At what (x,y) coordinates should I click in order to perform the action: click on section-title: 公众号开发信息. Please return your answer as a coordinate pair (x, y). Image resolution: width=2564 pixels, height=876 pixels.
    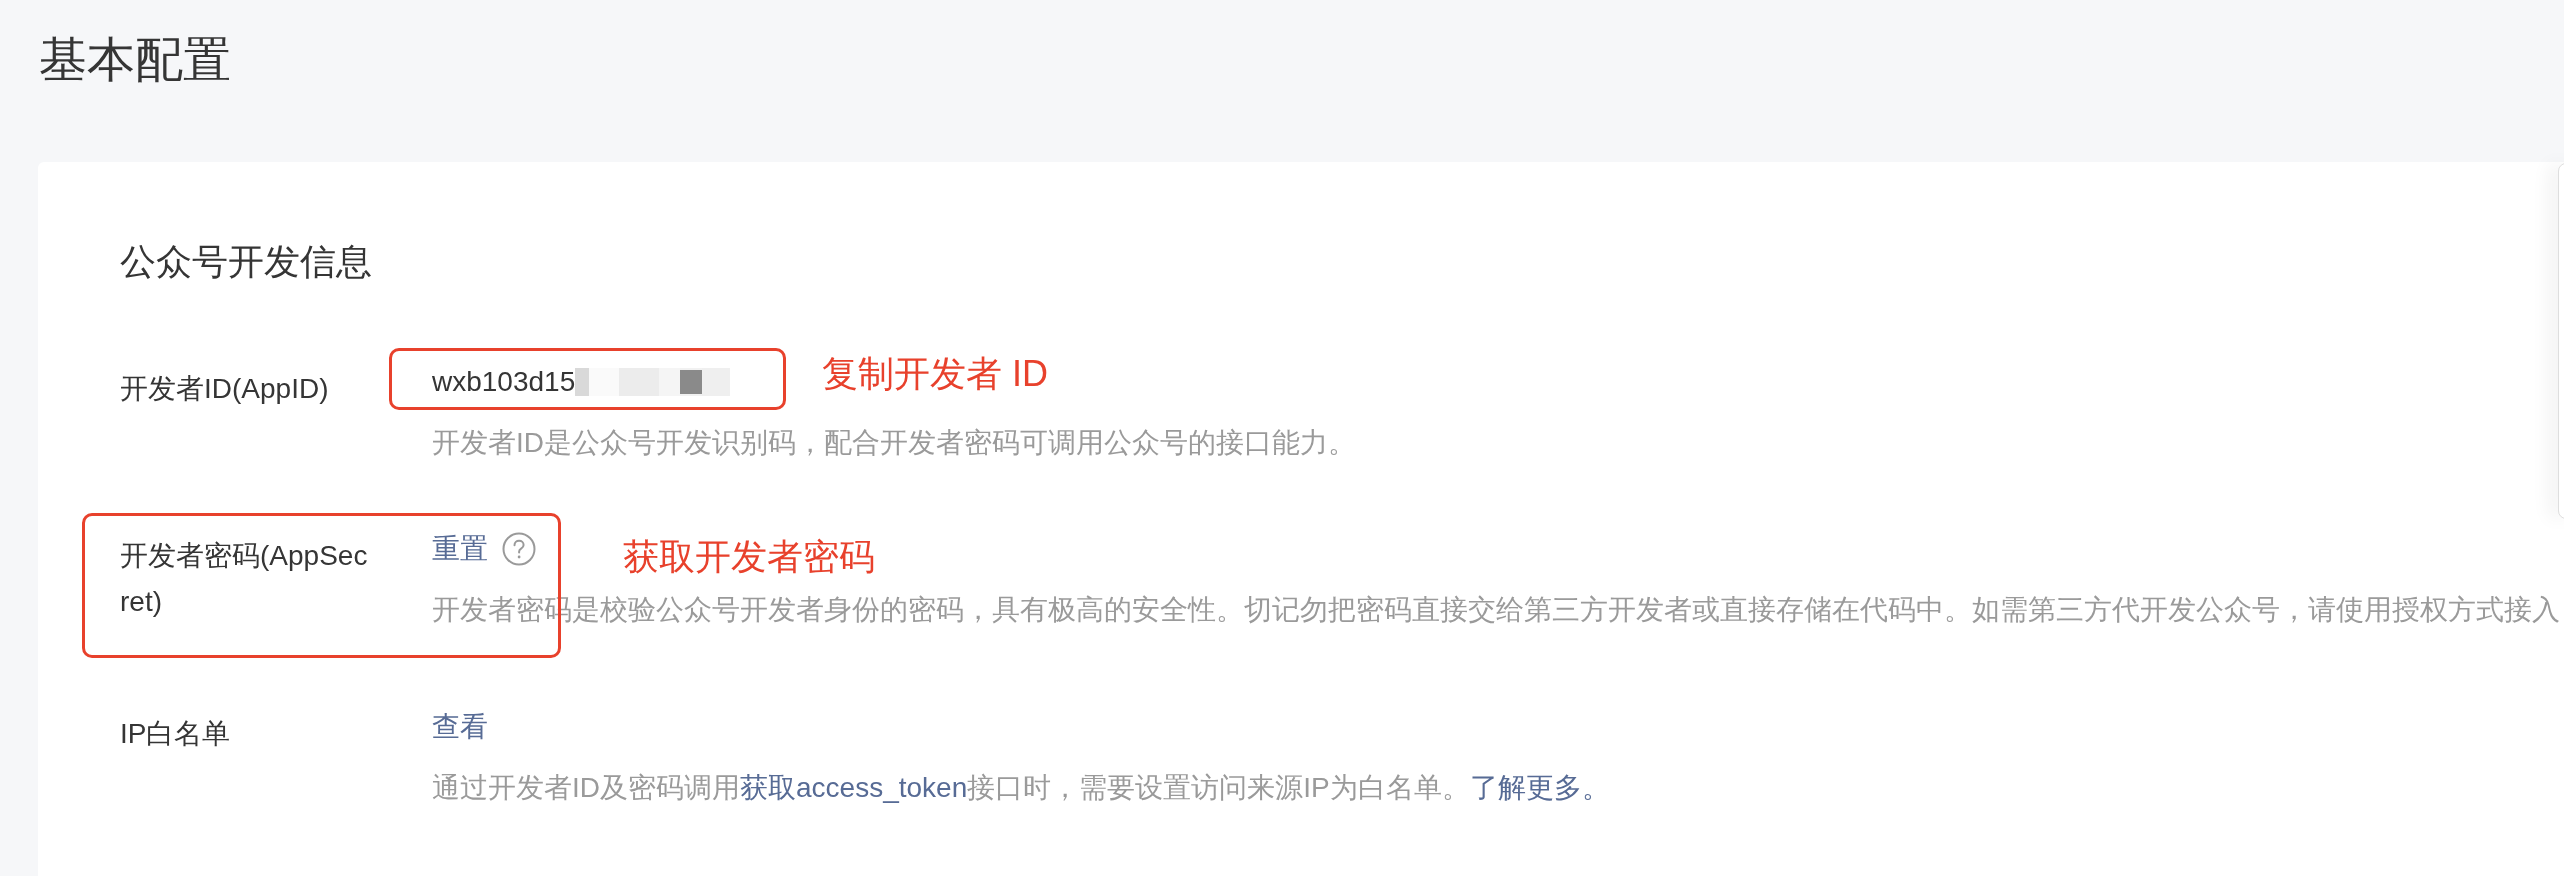
    Looking at the image, I should click on (246, 262).